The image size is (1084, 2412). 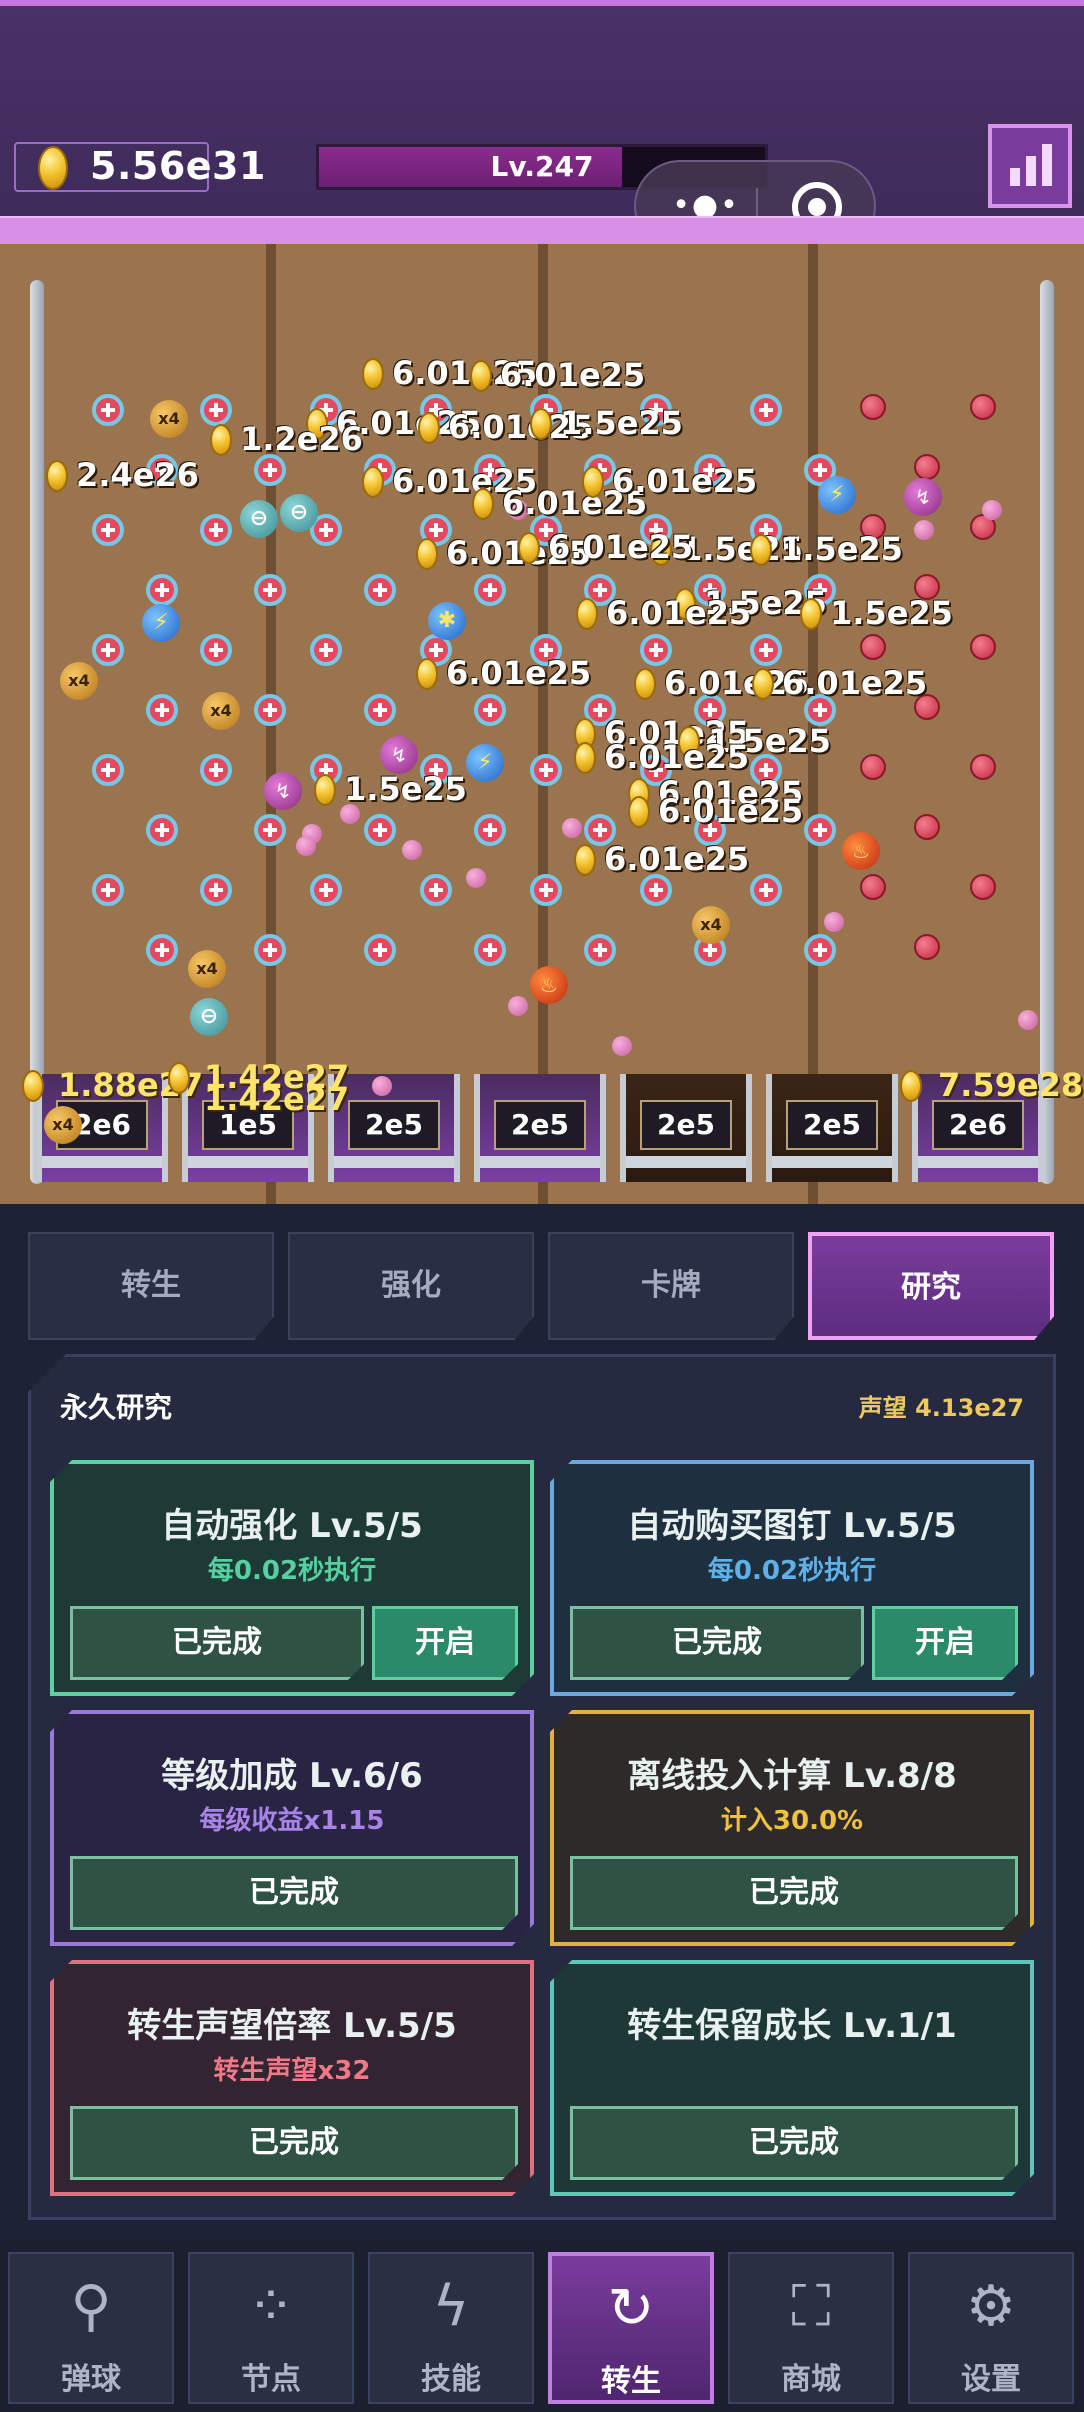 I want to click on bucket-base, so click(x=102, y=1162).